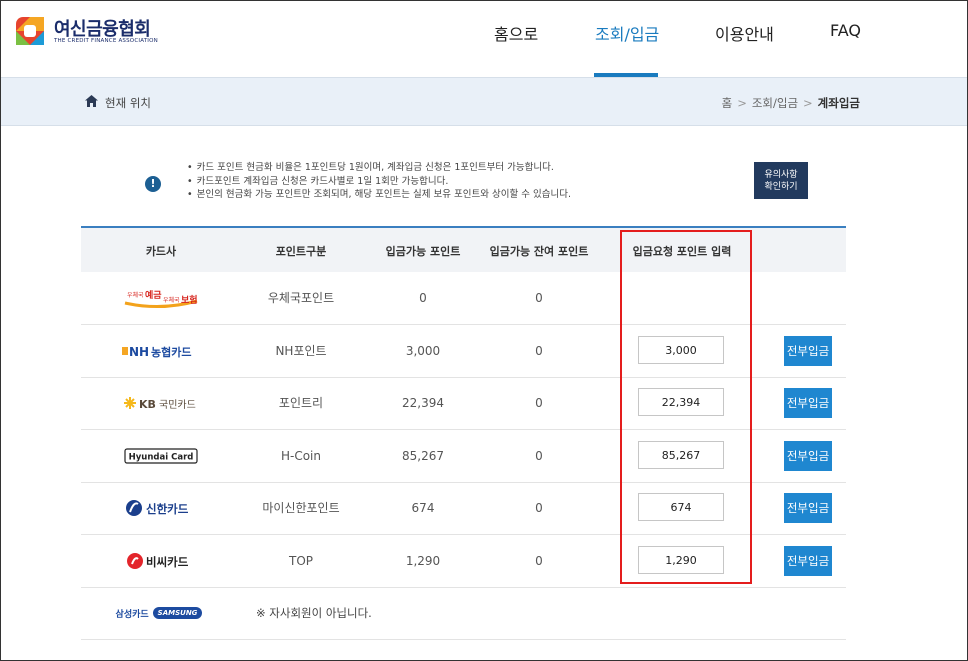 This screenshot has height=661, width=968. What do you see at coordinates (301, 403) in the screenshot?
I see `cell-point-type: 포인트리` at bounding box center [301, 403].